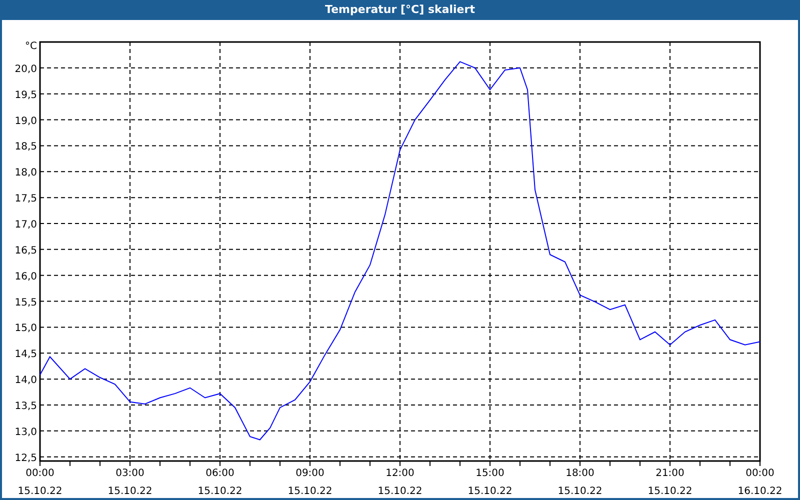 The image size is (800, 500). Describe the element at coordinates (130, 473) in the screenshot. I see `x-tick-label: 03:00` at that location.